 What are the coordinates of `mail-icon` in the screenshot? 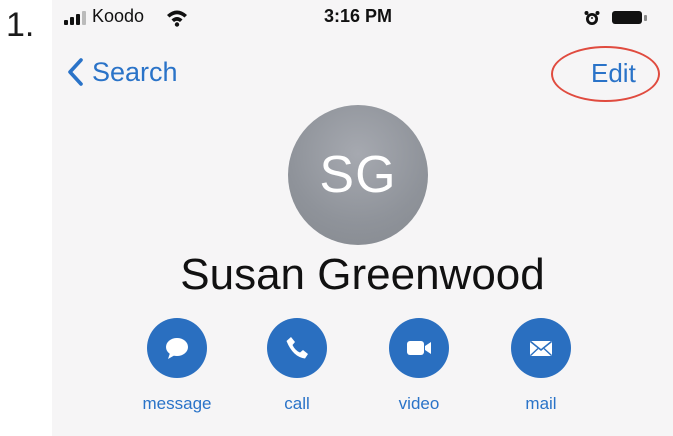 It's located at (541, 348).